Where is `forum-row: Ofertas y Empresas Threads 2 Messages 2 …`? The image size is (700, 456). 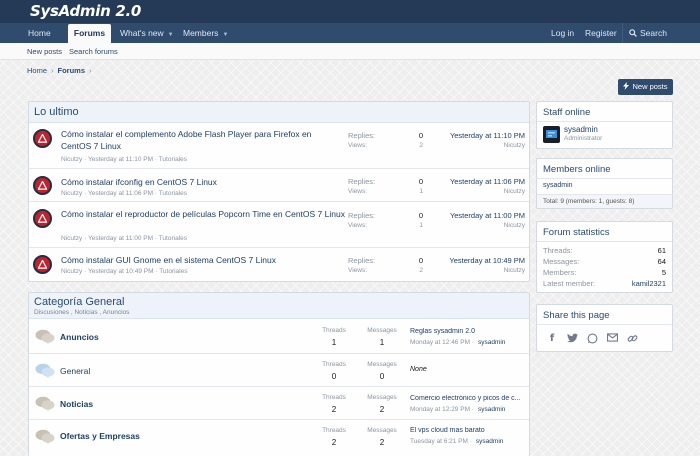 forum-row: Ofertas y Empresas Threads 2 Messages 2 … is located at coordinates (279, 437).